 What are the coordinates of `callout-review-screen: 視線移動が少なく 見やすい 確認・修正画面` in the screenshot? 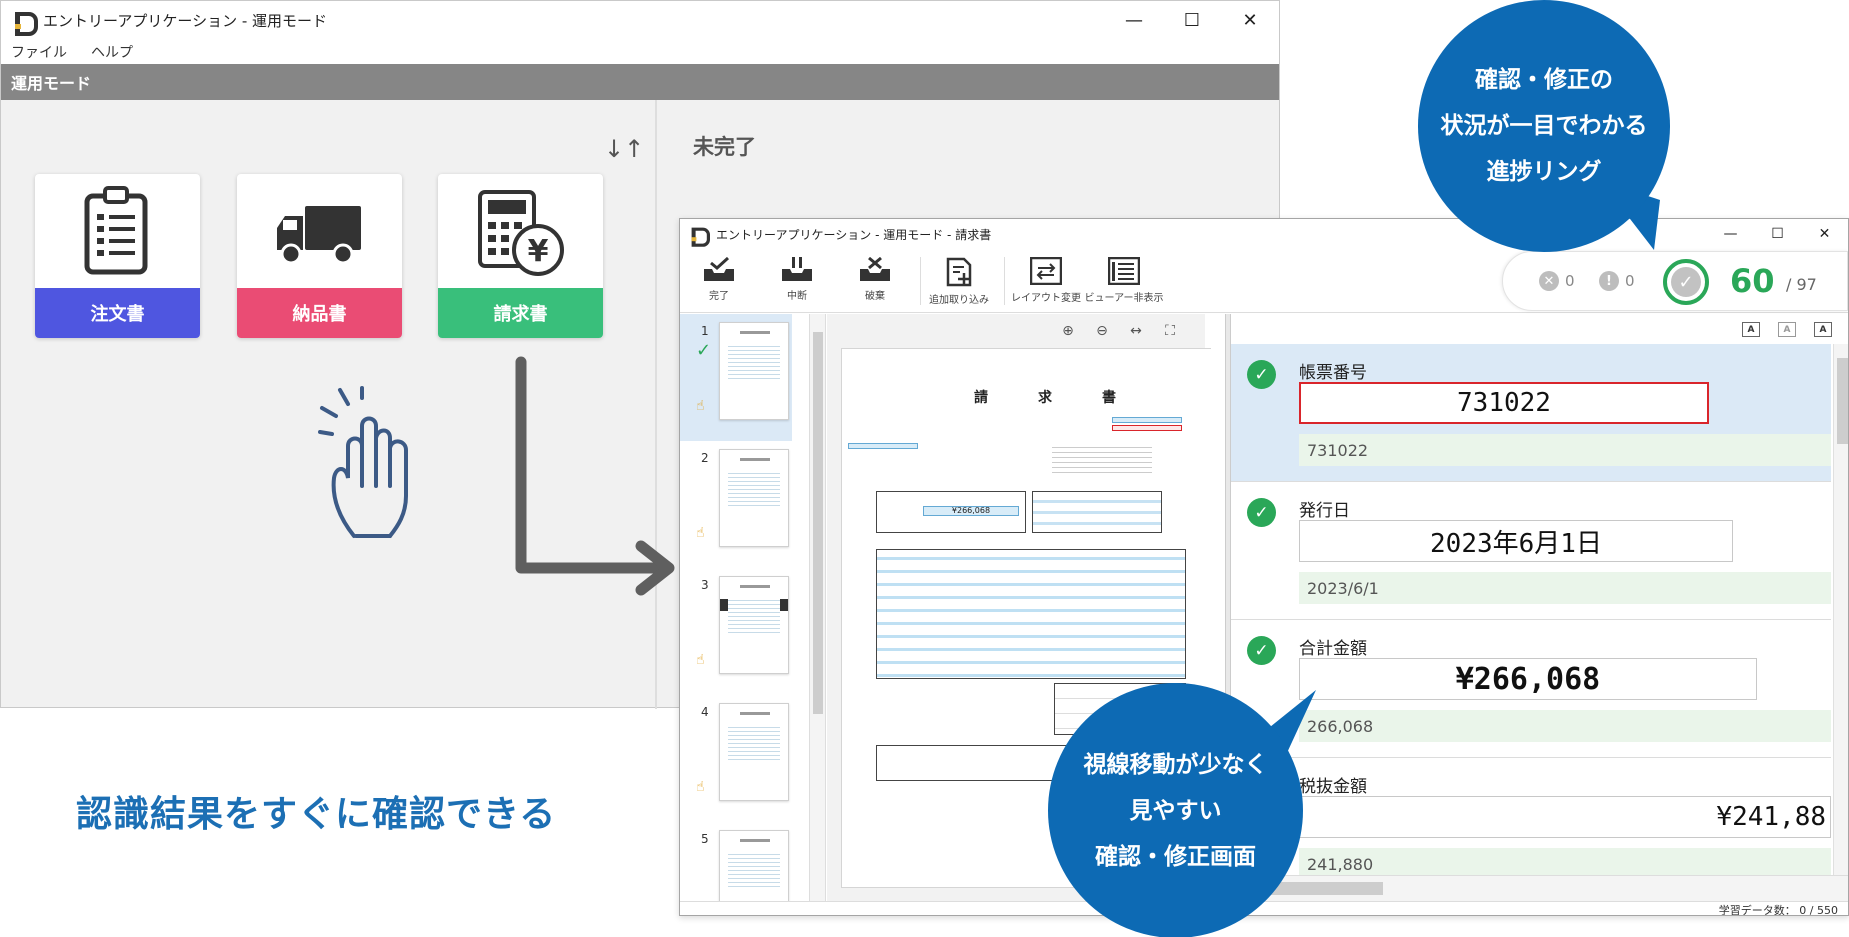 It's located at (1175, 810).